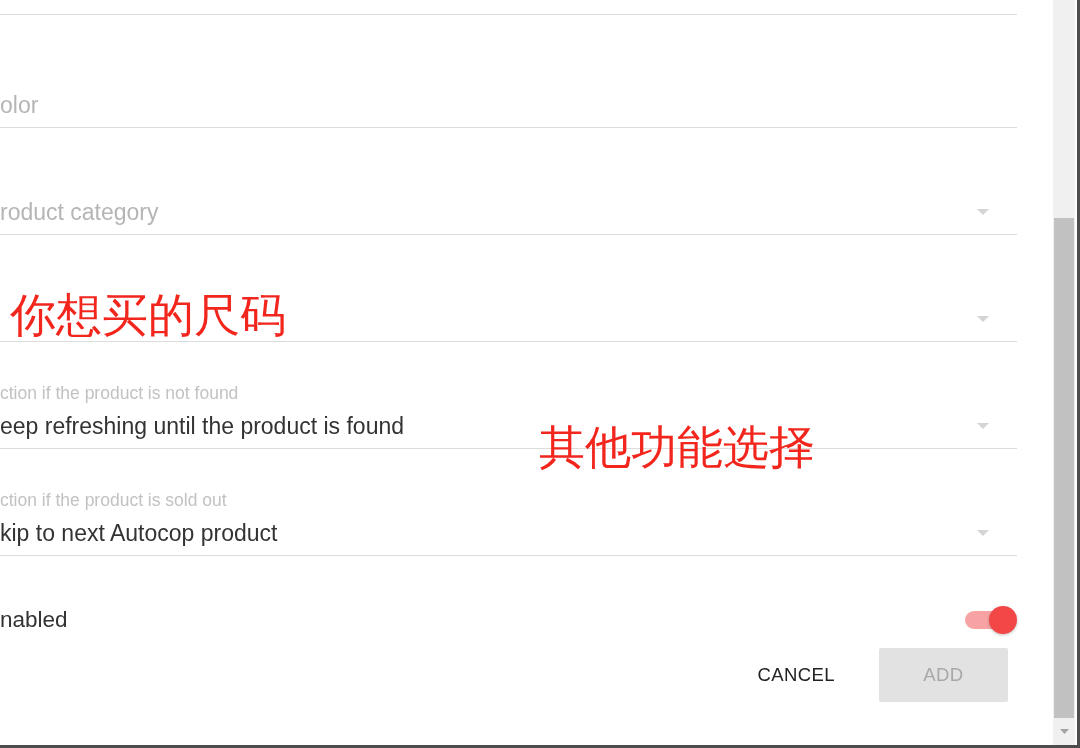 This screenshot has width=1080, height=748. I want to click on input-field: olor, so click(508, 71).